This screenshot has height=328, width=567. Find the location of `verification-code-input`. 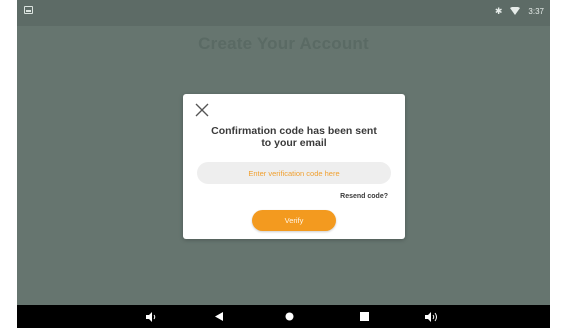

verification-code-input is located at coordinates (294, 173).